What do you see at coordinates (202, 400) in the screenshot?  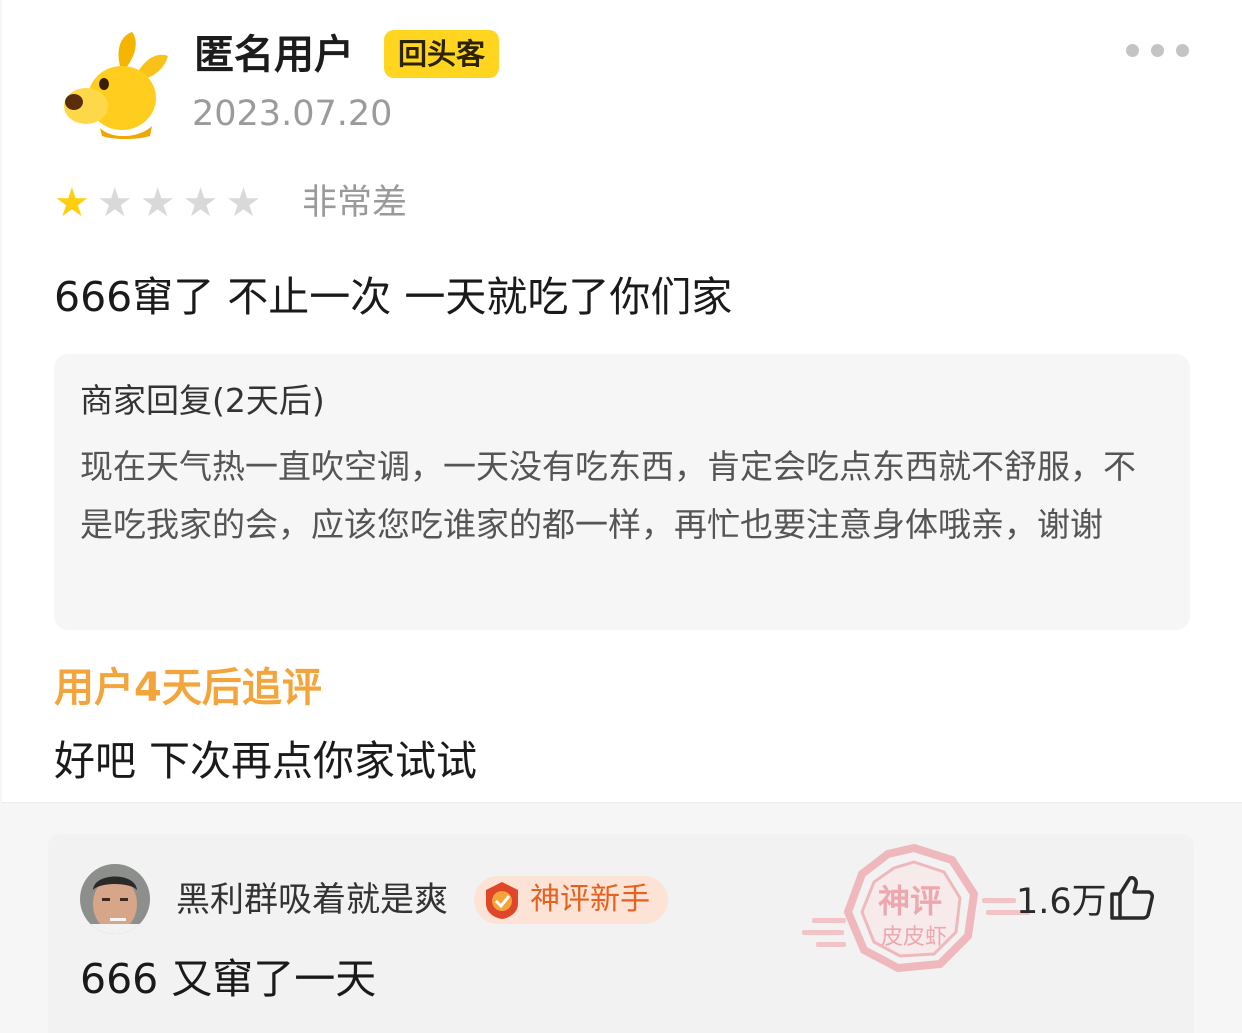 I see `merchant-reply-title: 商家回复(2天后)` at bounding box center [202, 400].